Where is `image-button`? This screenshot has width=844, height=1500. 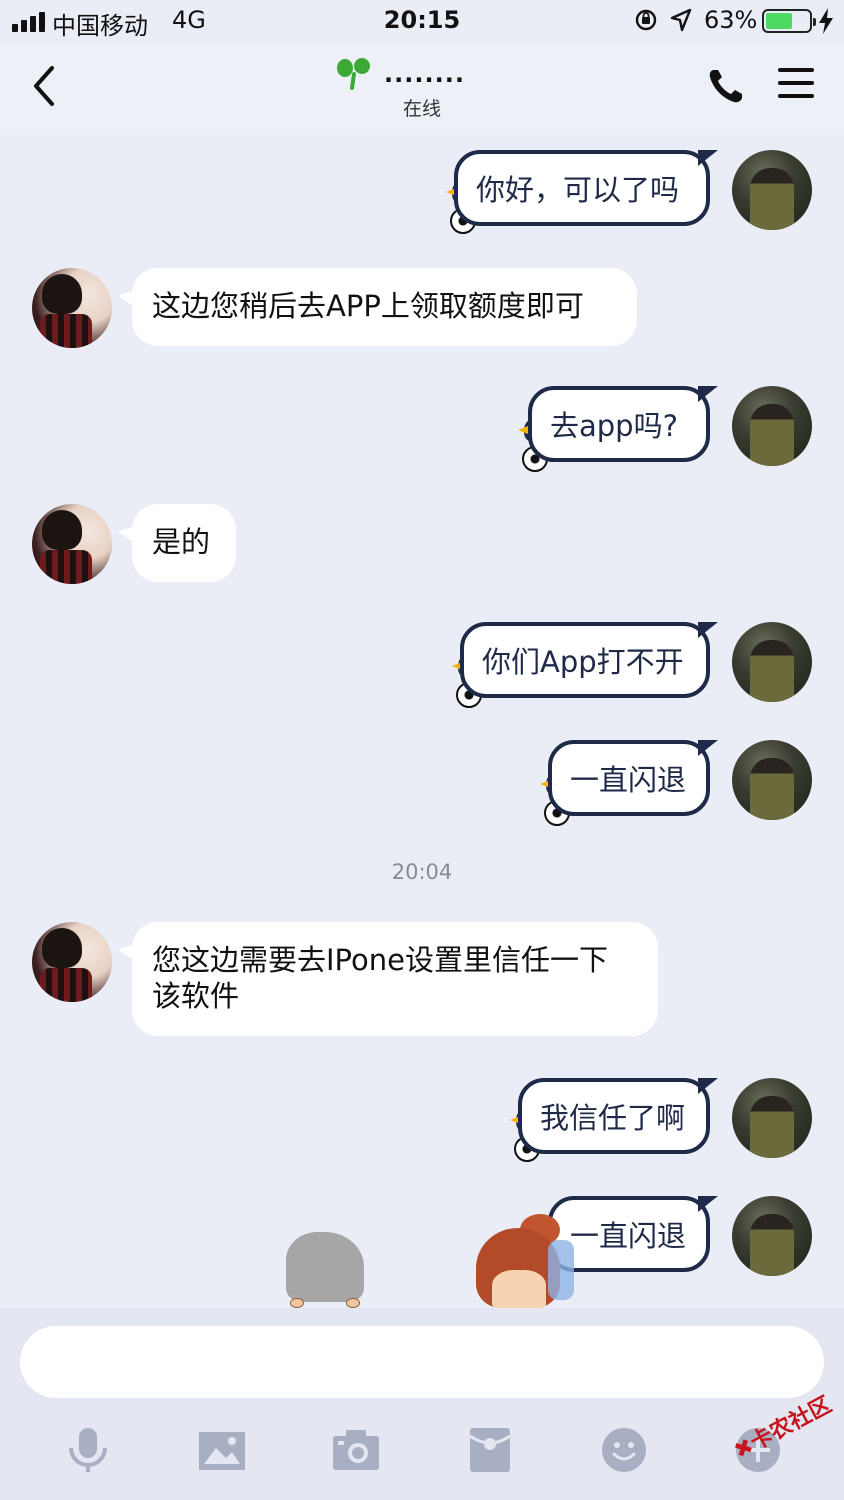
image-button is located at coordinates (222, 1450).